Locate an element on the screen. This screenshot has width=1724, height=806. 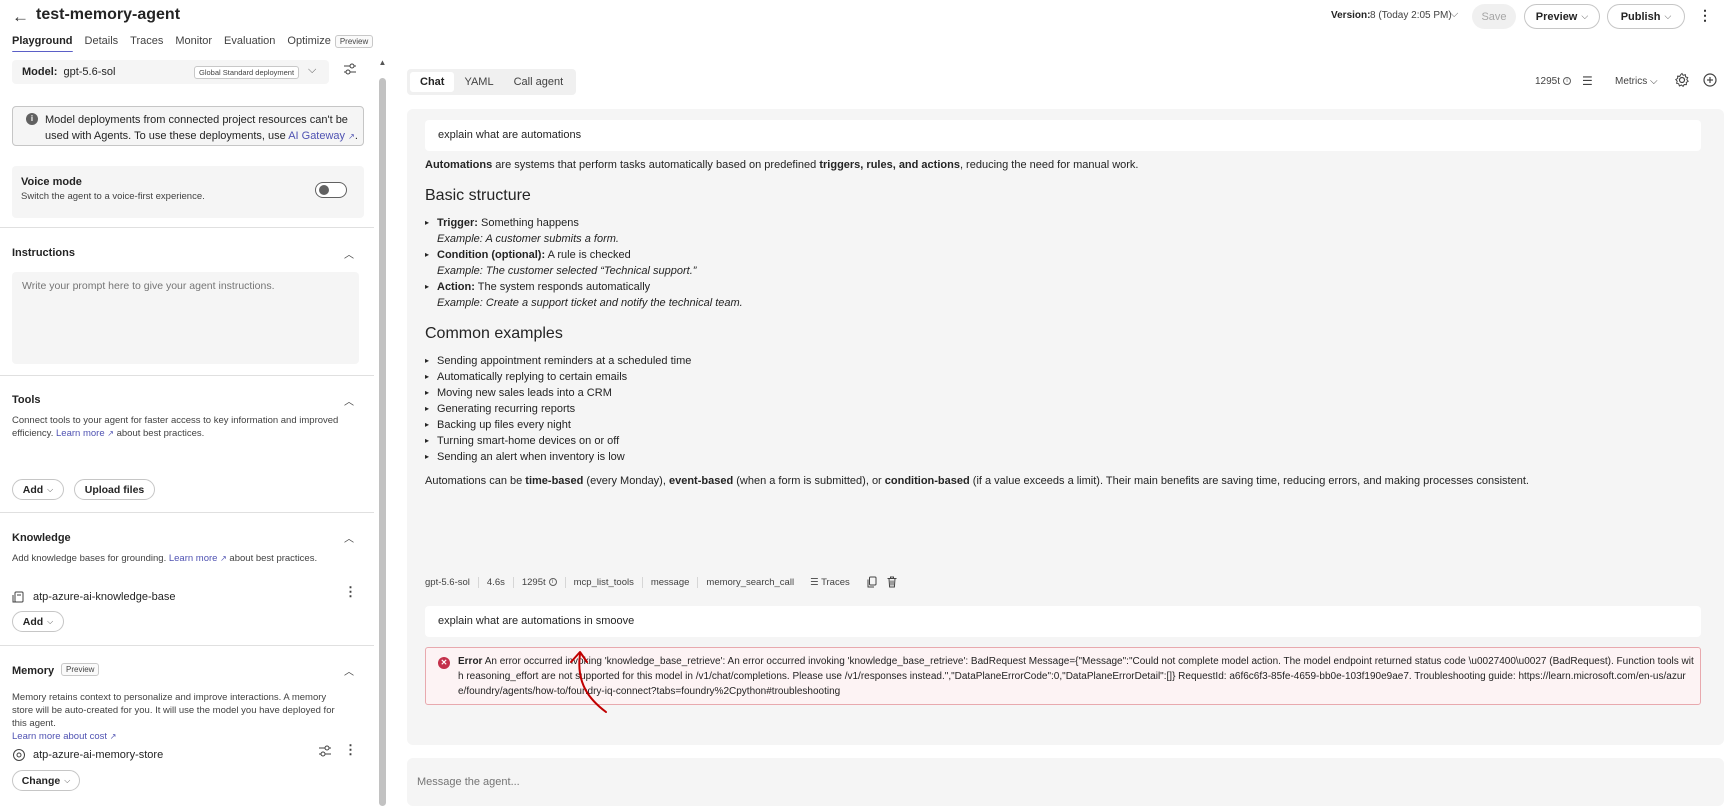
annotation-arrow-icon is located at coordinates (588, 682).